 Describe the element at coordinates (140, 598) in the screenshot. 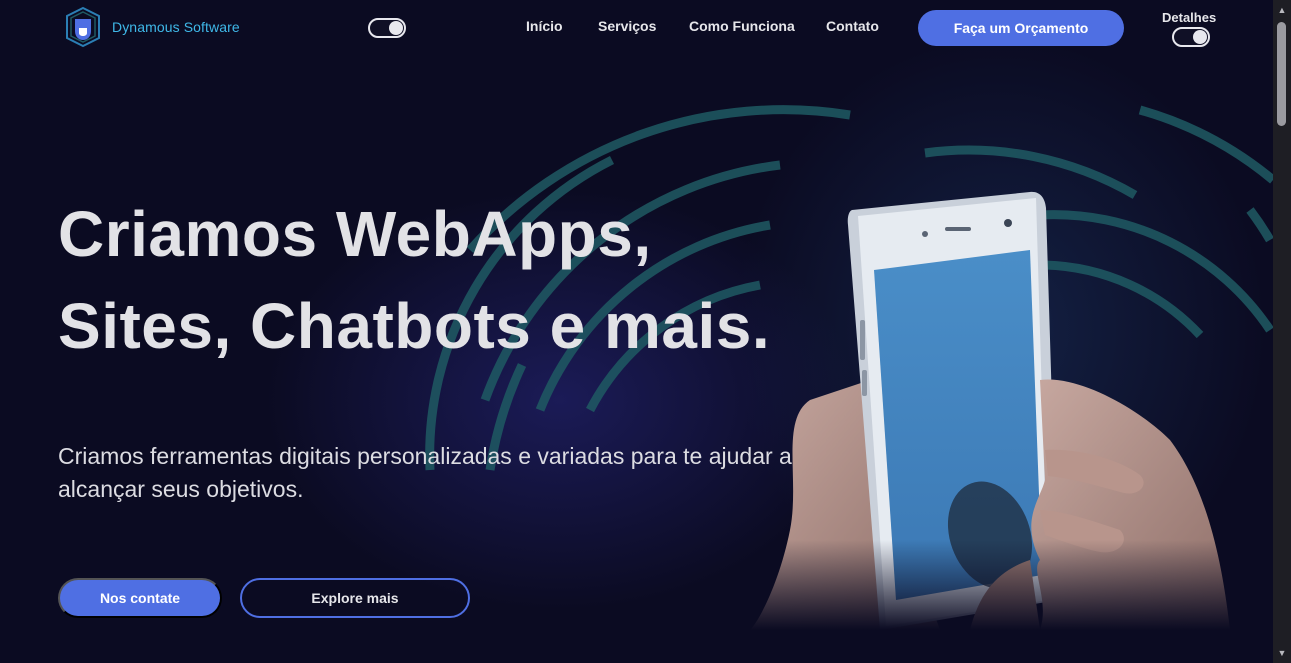

I see `contact-us-button: Nos contate` at that location.